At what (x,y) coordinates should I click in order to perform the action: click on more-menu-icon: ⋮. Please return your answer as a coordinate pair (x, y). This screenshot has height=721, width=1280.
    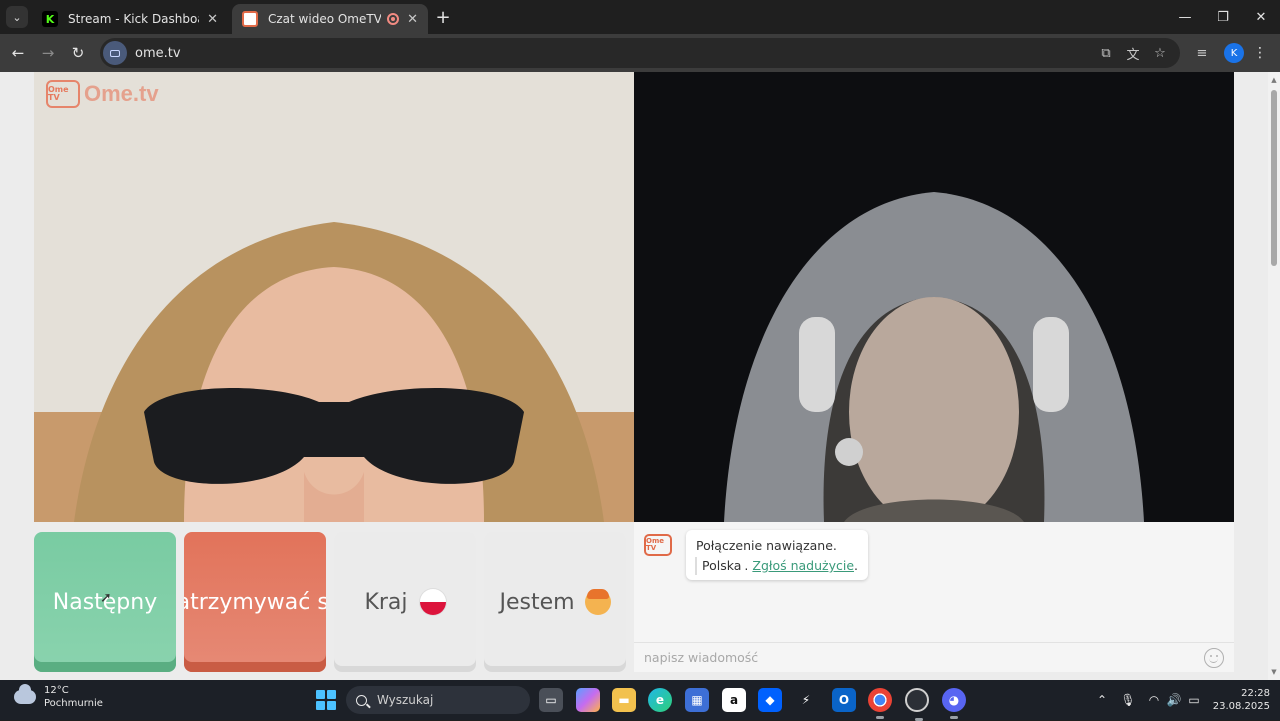
    Looking at the image, I should click on (1260, 53).